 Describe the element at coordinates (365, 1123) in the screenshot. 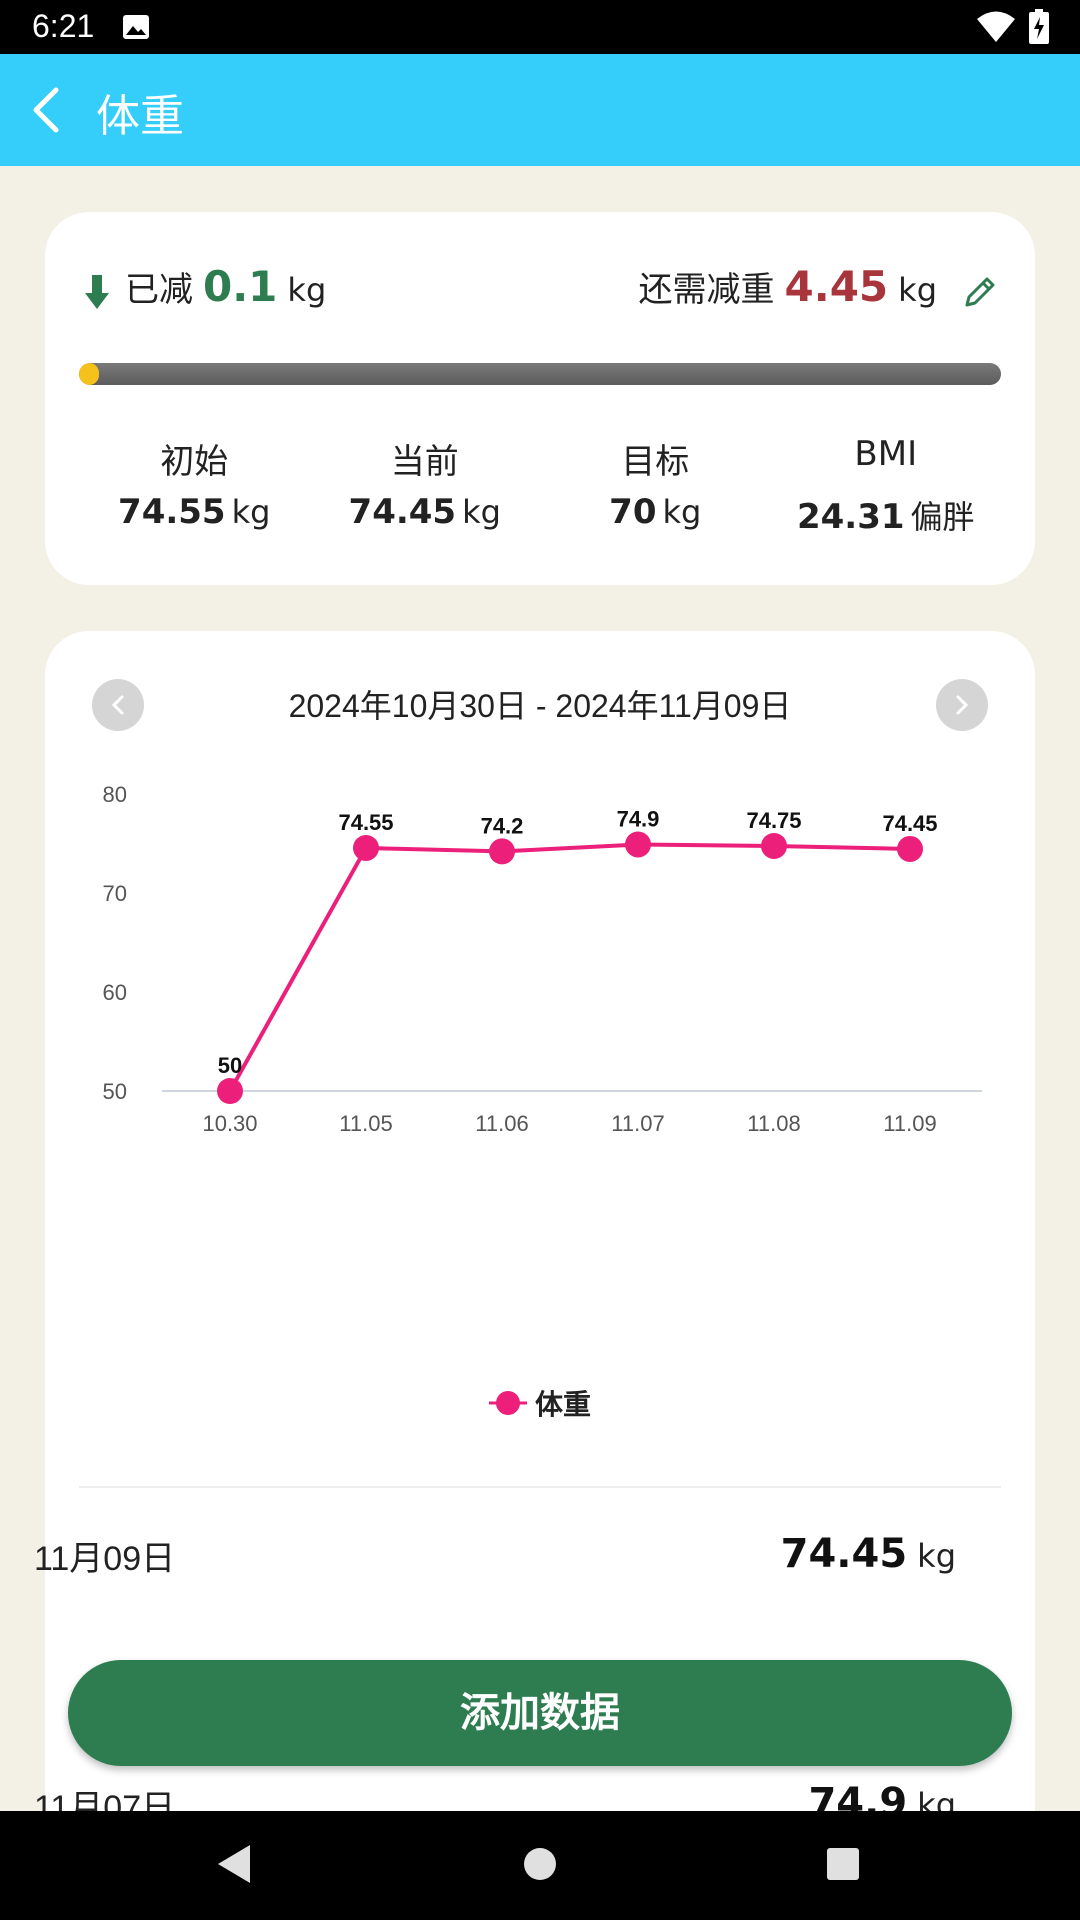

I see `x-tick-label: 11.05` at that location.